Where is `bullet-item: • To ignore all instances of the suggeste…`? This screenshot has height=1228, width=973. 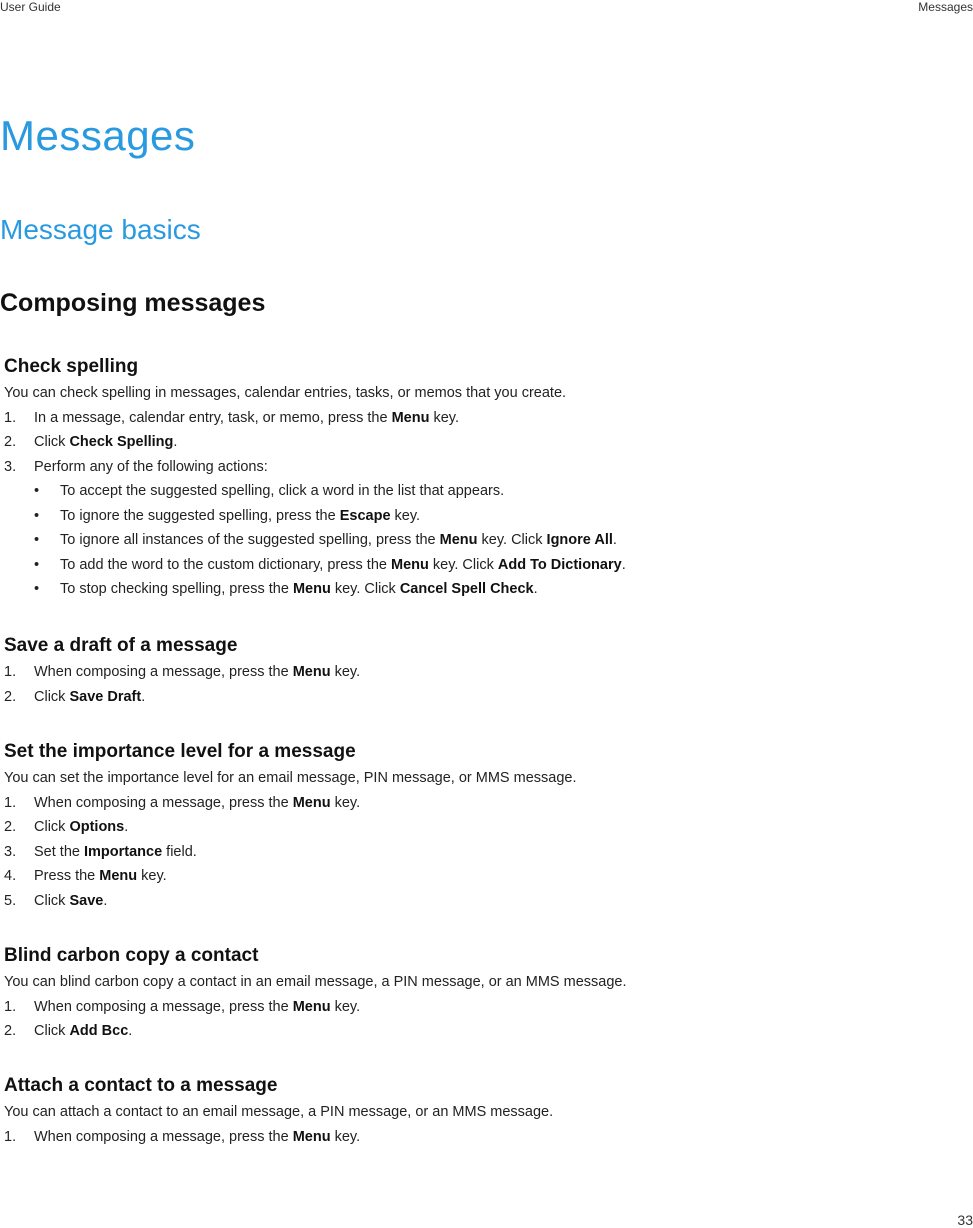
bullet-item: • To ignore all instances of the suggeste… is located at coordinates (474, 540).